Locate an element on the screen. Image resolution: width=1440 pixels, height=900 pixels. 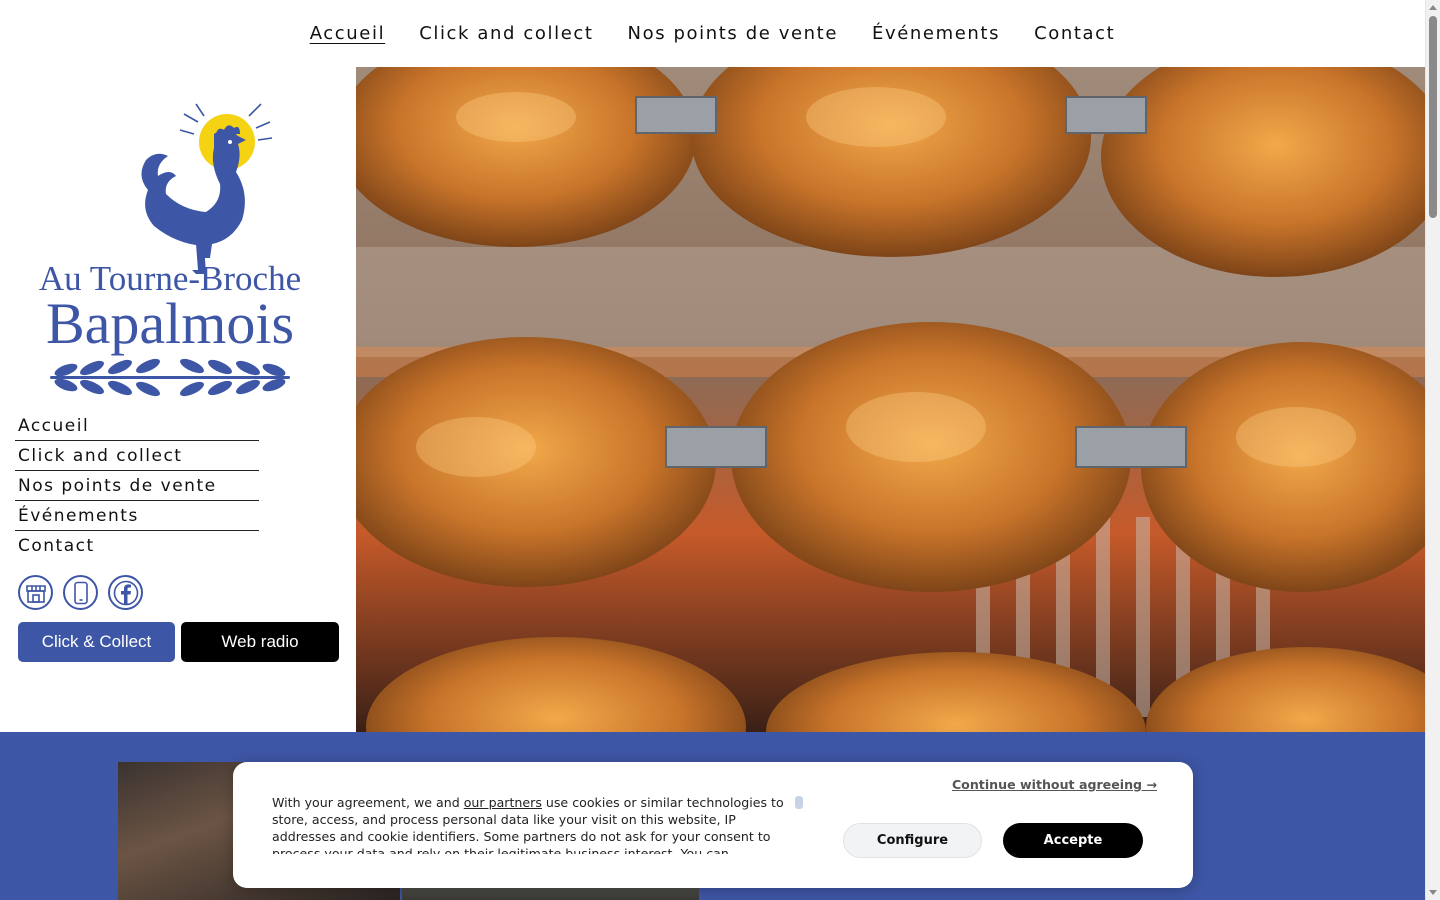
logo-line2: Bapalmois is located at coordinates (170, 323).